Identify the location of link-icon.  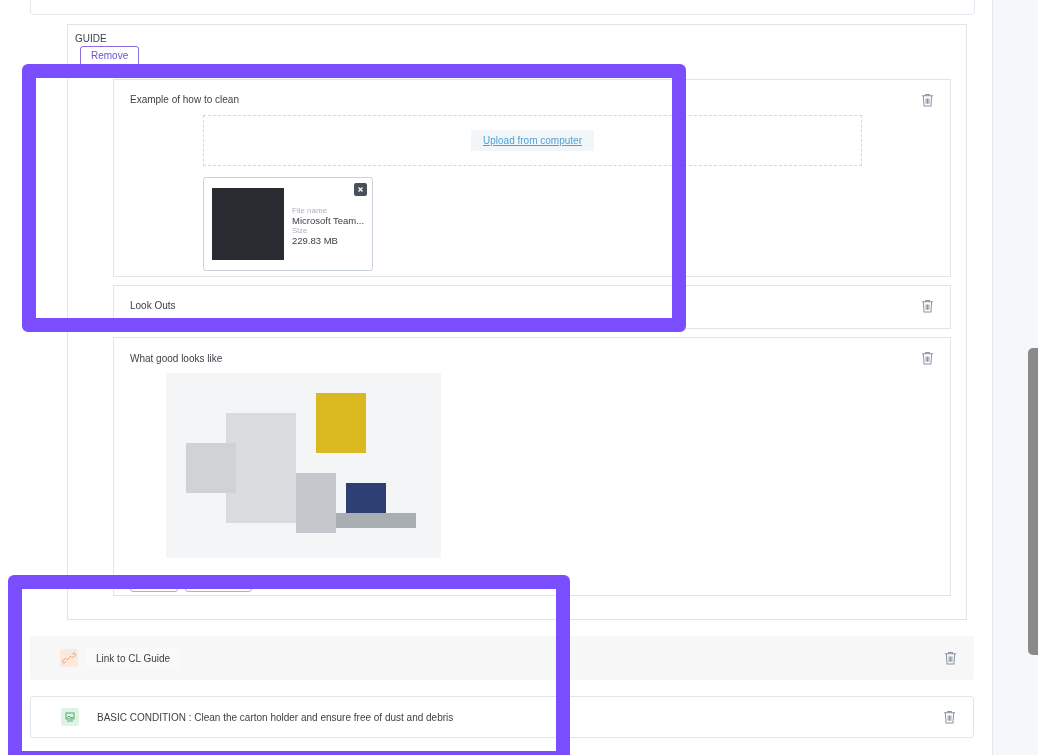
(69, 658).